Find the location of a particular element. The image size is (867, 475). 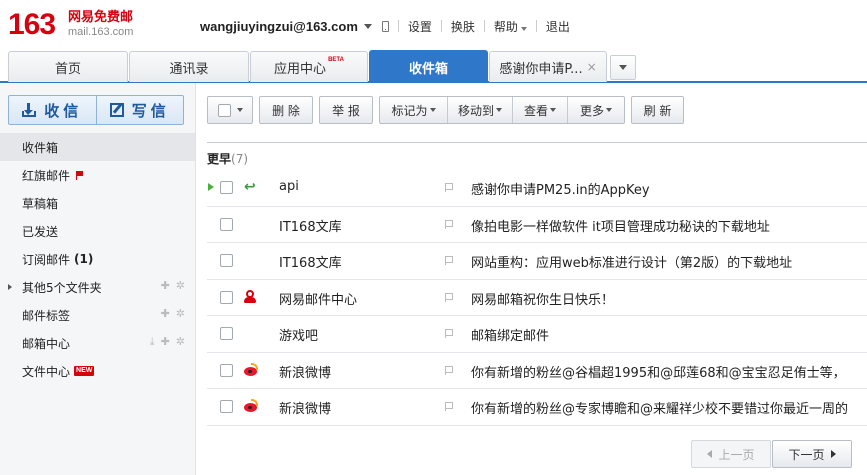

close-icon: × is located at coordinates (592, 67).